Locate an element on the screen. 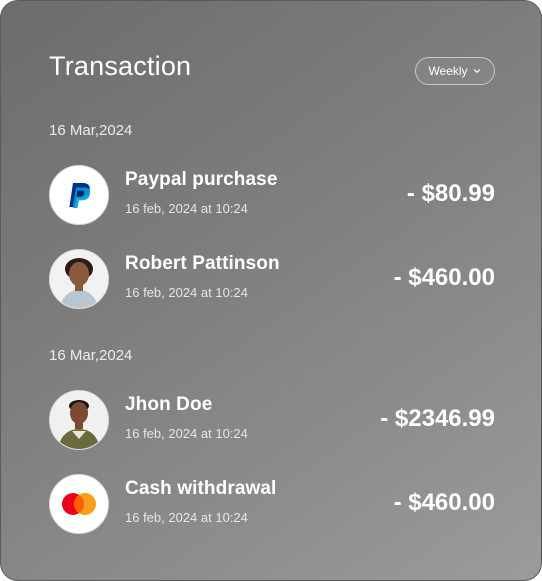 This screenshot has height=581, width=542. page-title: Transaction is located at coordinates (120, 66).